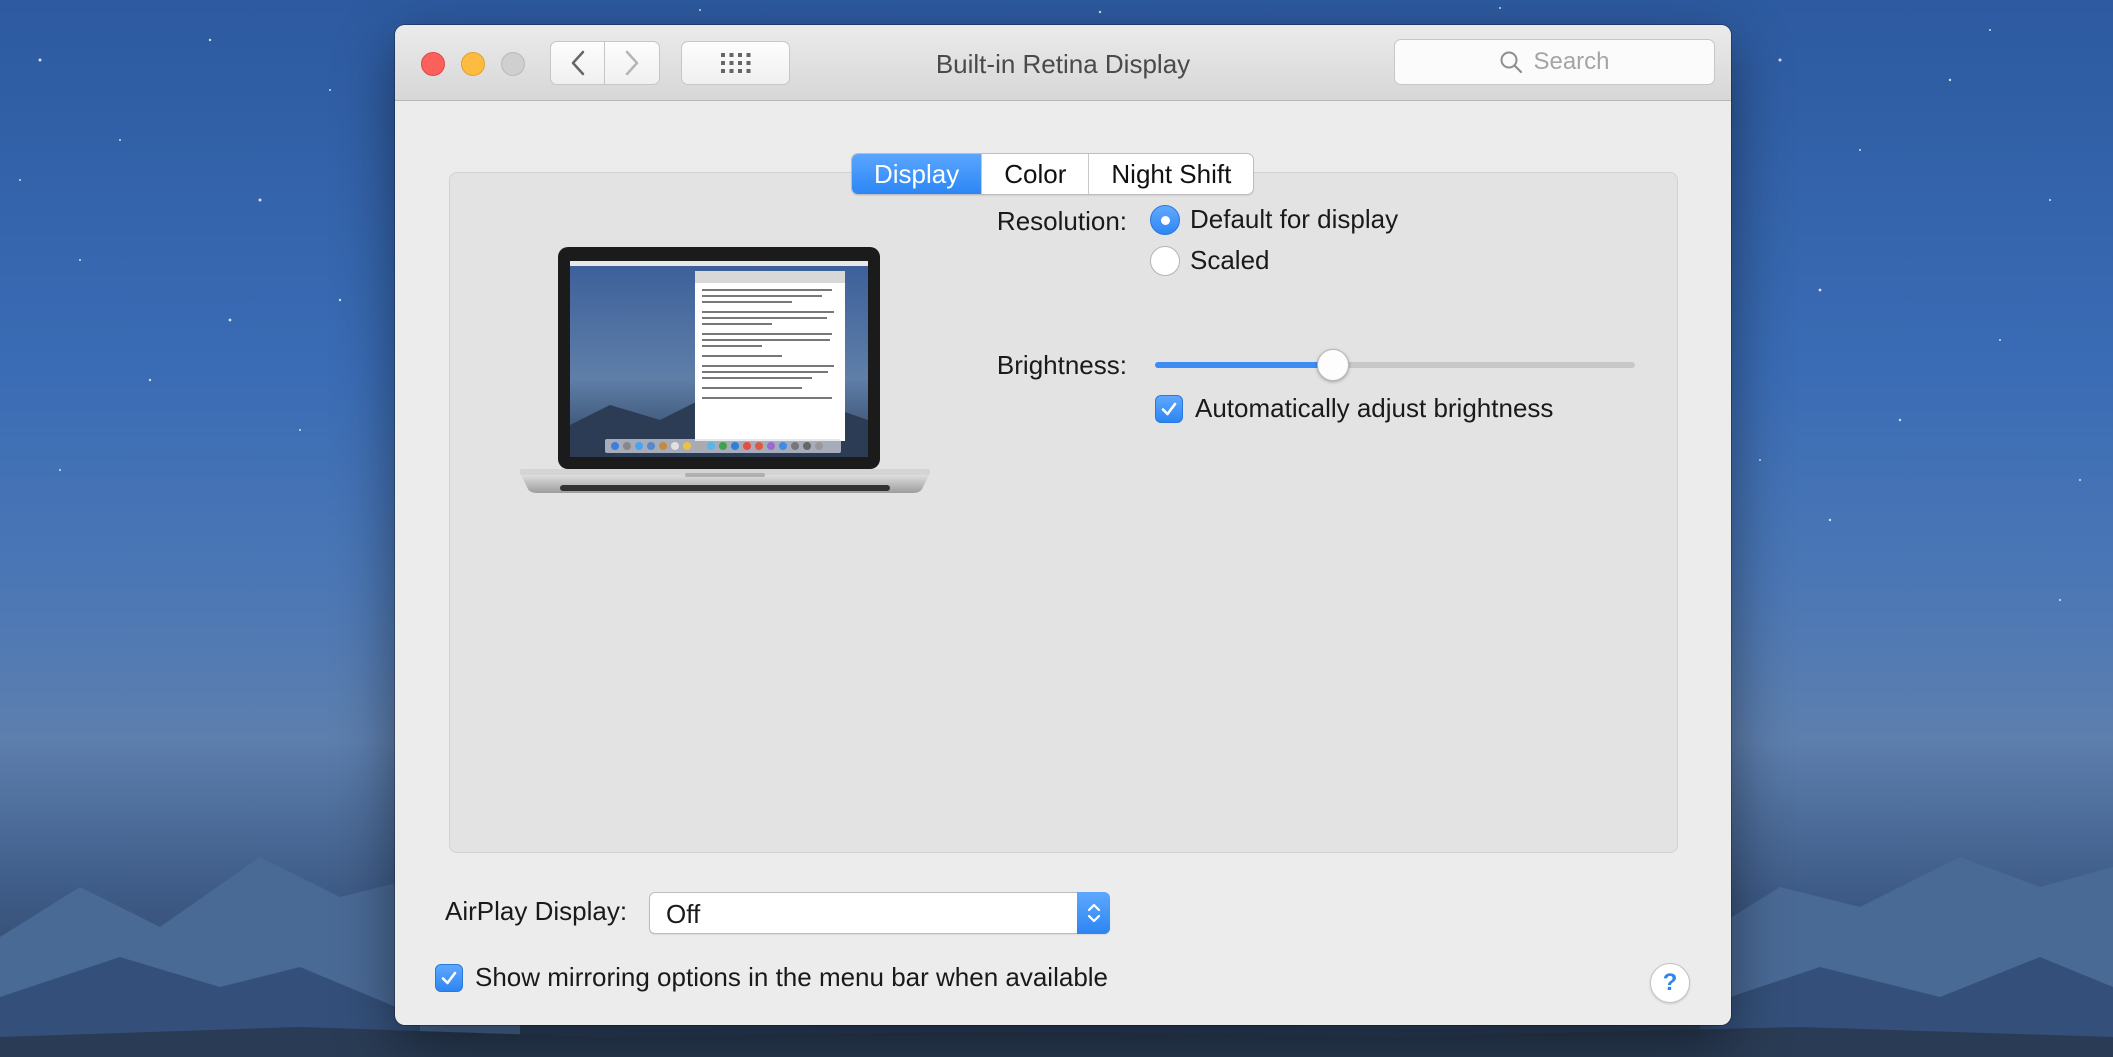 The width and height of the screenshot is (2113, 1057). What do you see at coordinates (917, 174) in the screenshot?
I see `tab-display: Display` at bounding box center [917, 174].